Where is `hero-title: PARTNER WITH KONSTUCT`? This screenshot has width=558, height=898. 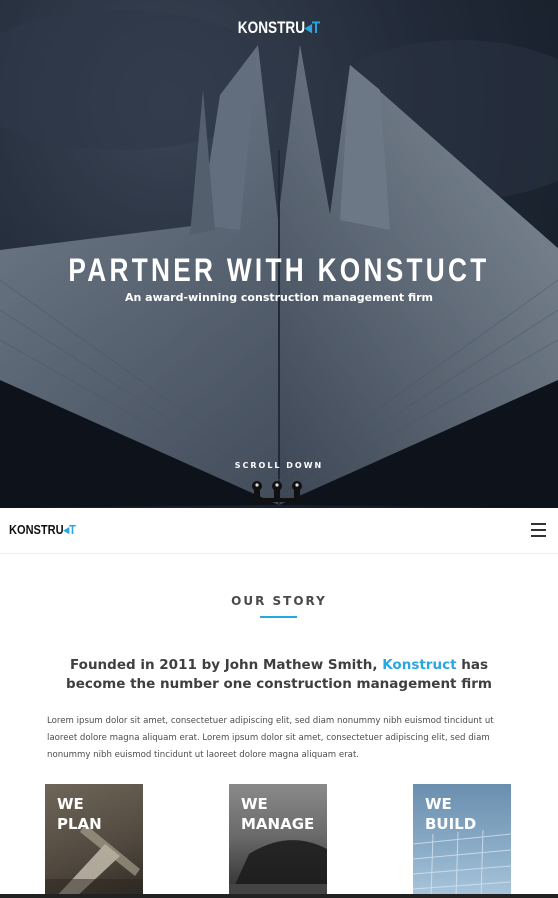
hero-title: PARTNER WITH KONSTUCT is located at coordinates (279, 270).